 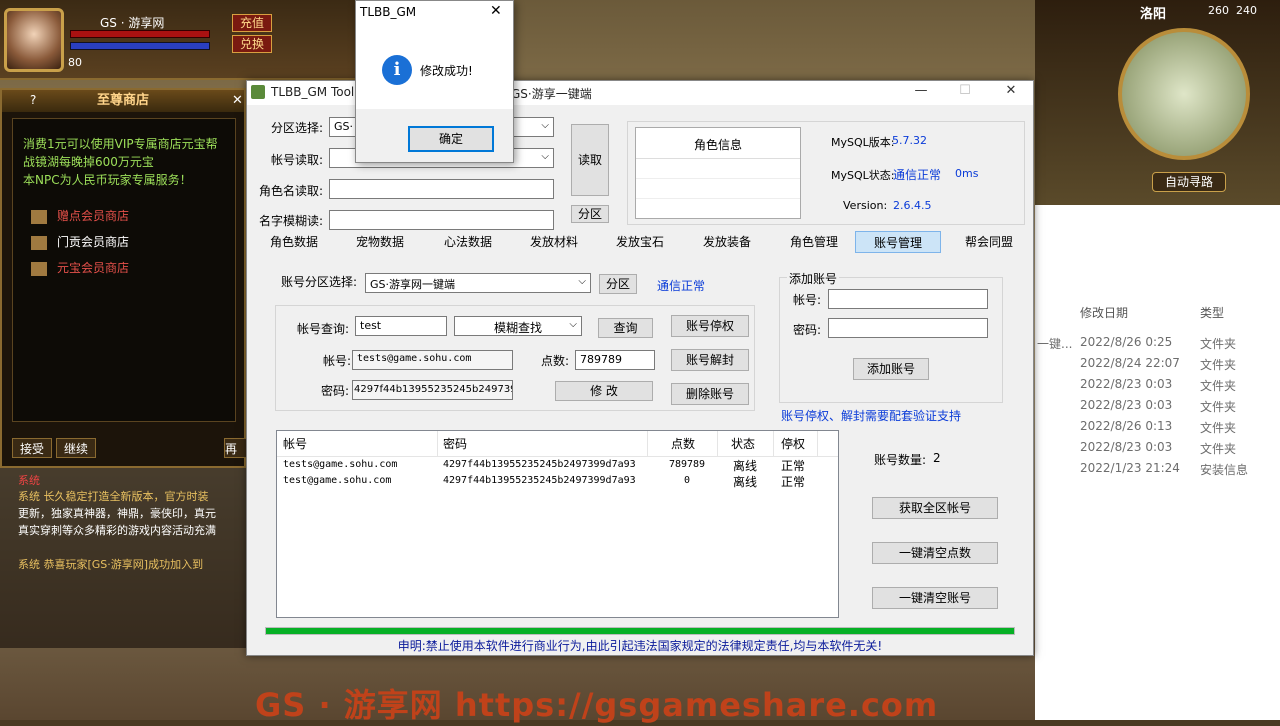 What do you see at coordinates (117, 530) in the screenshot?
I see `chat-line: 真实穿刺等众多精彩的游戏内容活动充满` at bounding box center [117, 530].